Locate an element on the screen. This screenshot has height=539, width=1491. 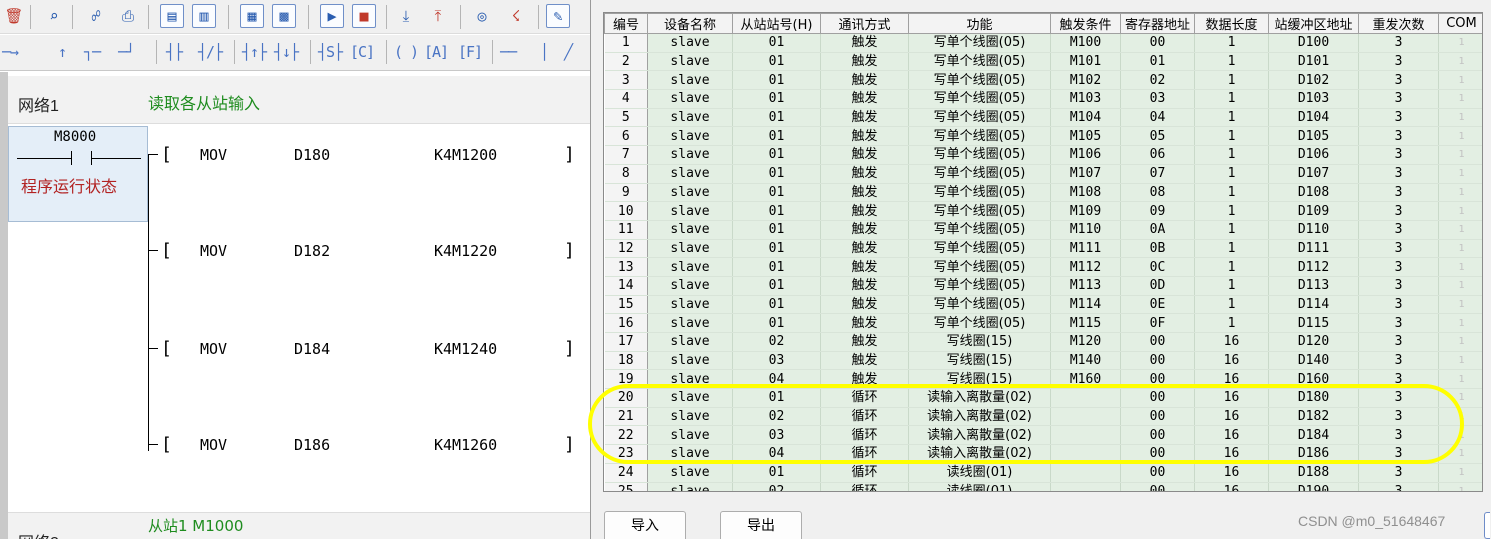
monitor-icon: ◎ is located at coordinates (482, 16).